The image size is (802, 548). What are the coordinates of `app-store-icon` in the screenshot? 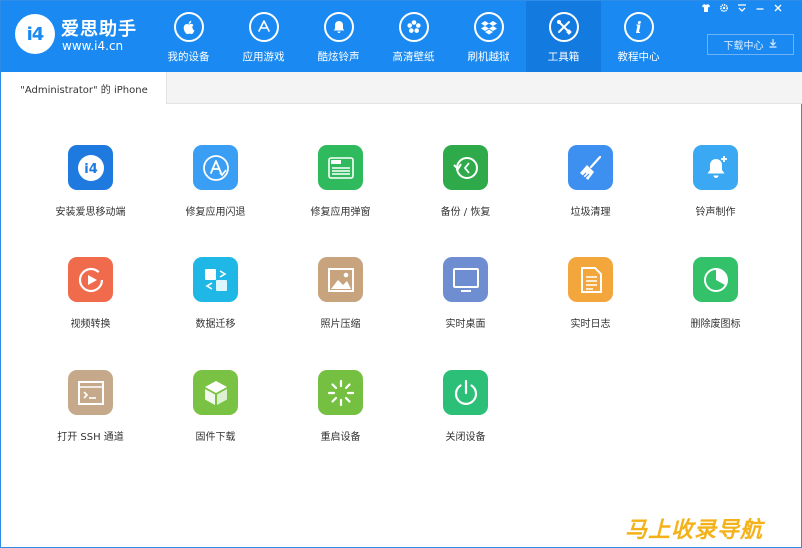 It's located at (263, 27).